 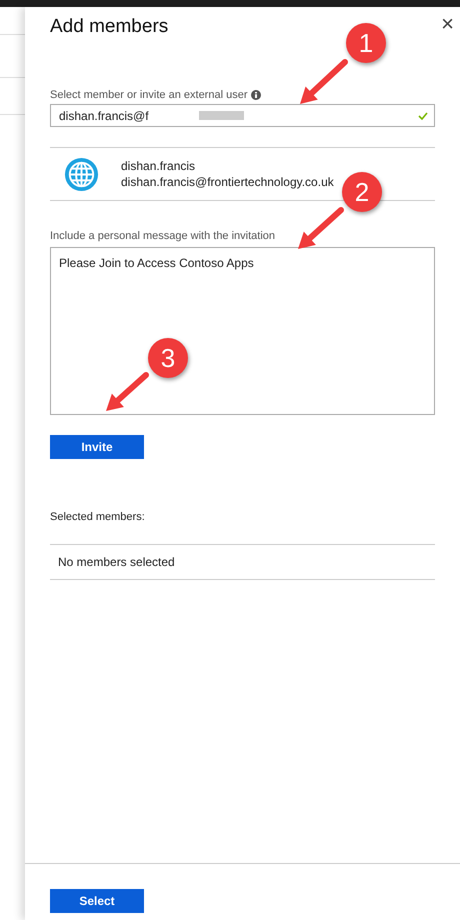 I want to click on input-value: dishan.francis@f, so click(x=104, y=116).